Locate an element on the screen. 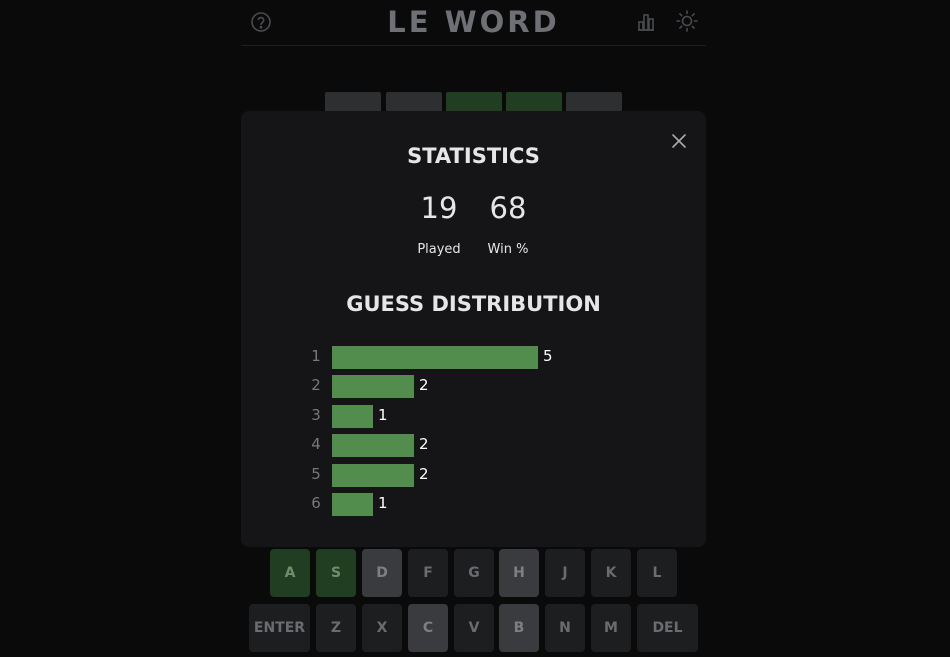 The width and height of the screenshot is (950, 657). stat-value: 68 is located at coordinates (508, 208).